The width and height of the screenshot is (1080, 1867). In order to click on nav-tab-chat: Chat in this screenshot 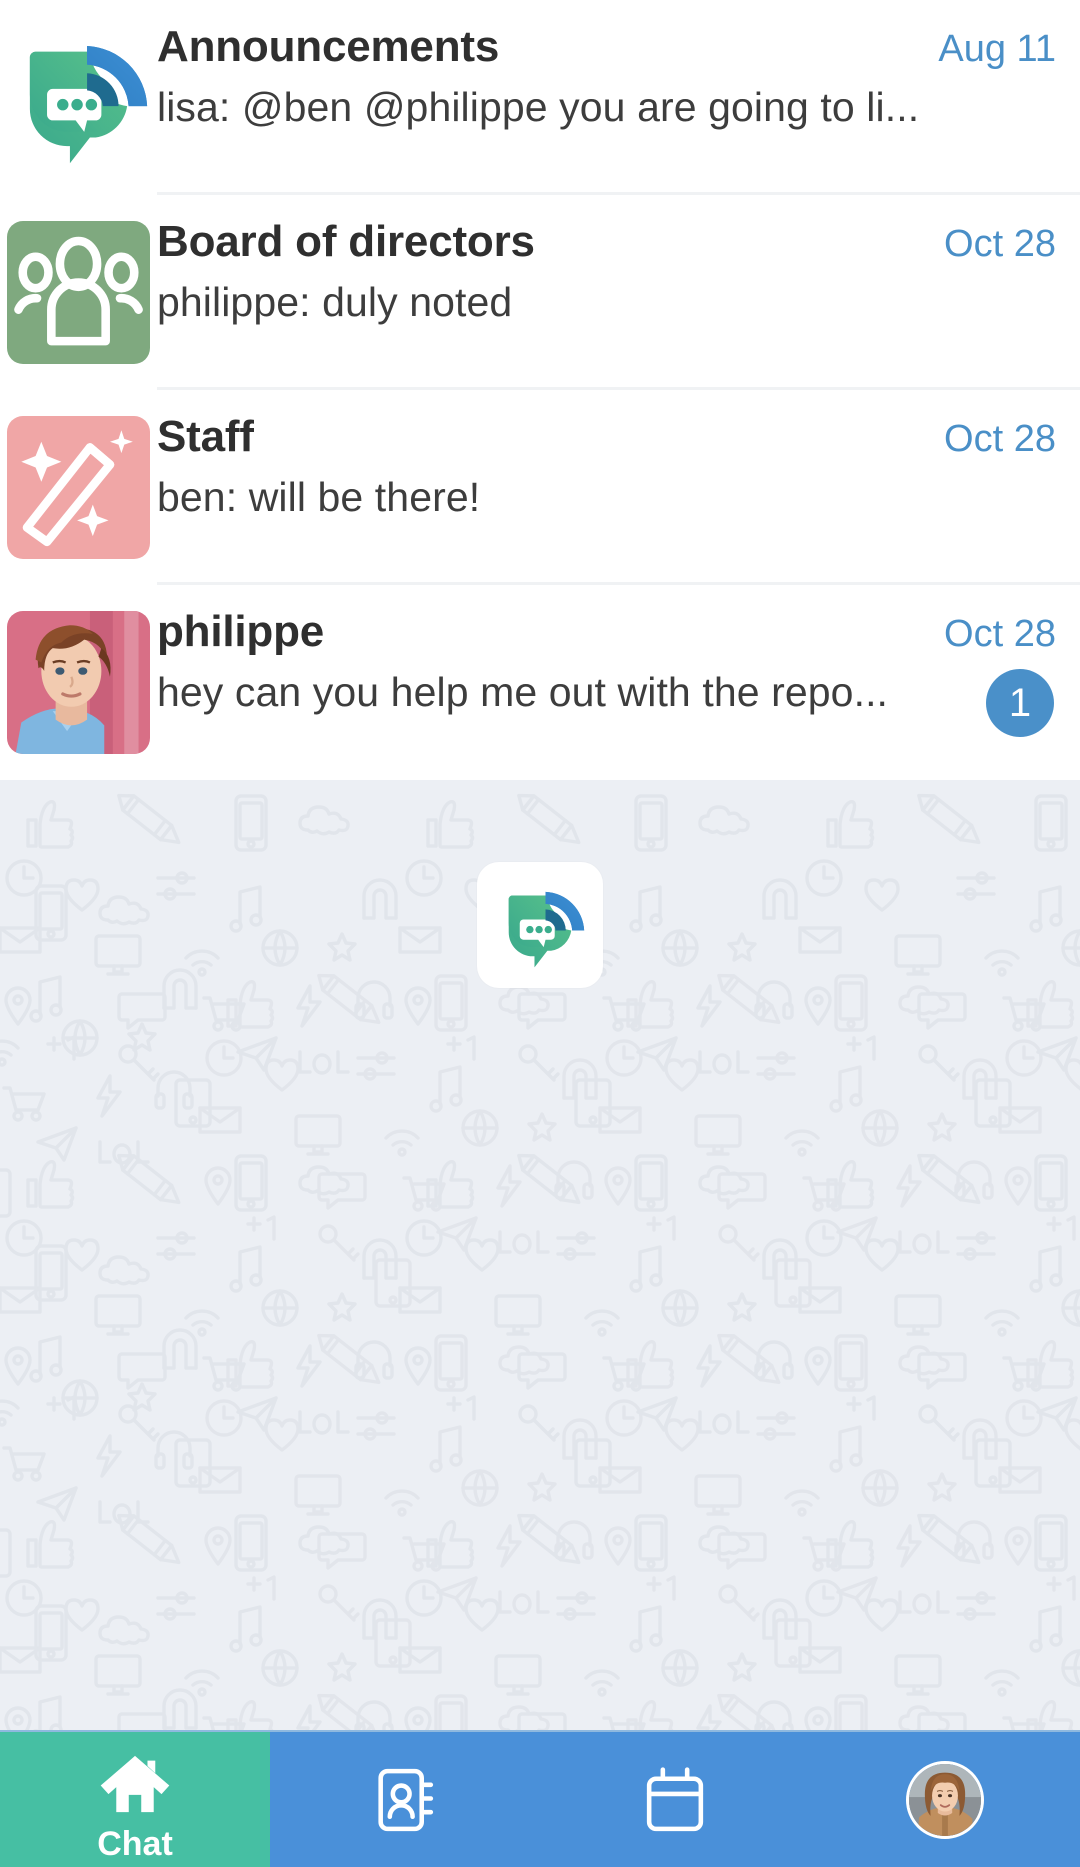, I will do `click(135, 1799)`.